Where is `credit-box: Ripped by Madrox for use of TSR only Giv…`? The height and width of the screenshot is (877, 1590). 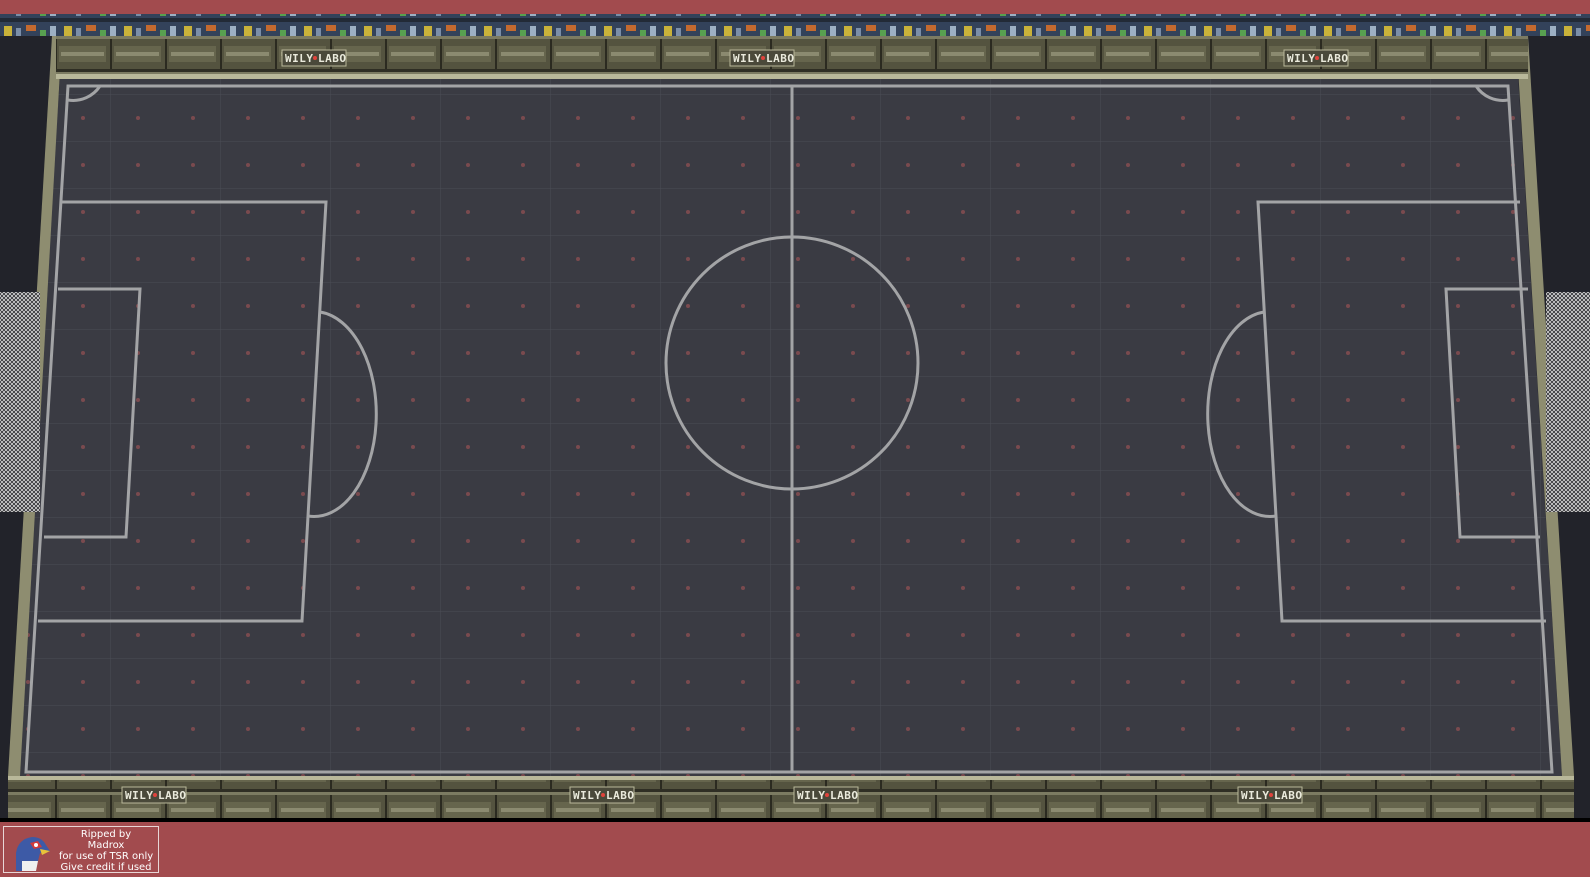
credit-box: Ripped by Madrox for use of TSR only Giv… is located at coordinates (81, 849).